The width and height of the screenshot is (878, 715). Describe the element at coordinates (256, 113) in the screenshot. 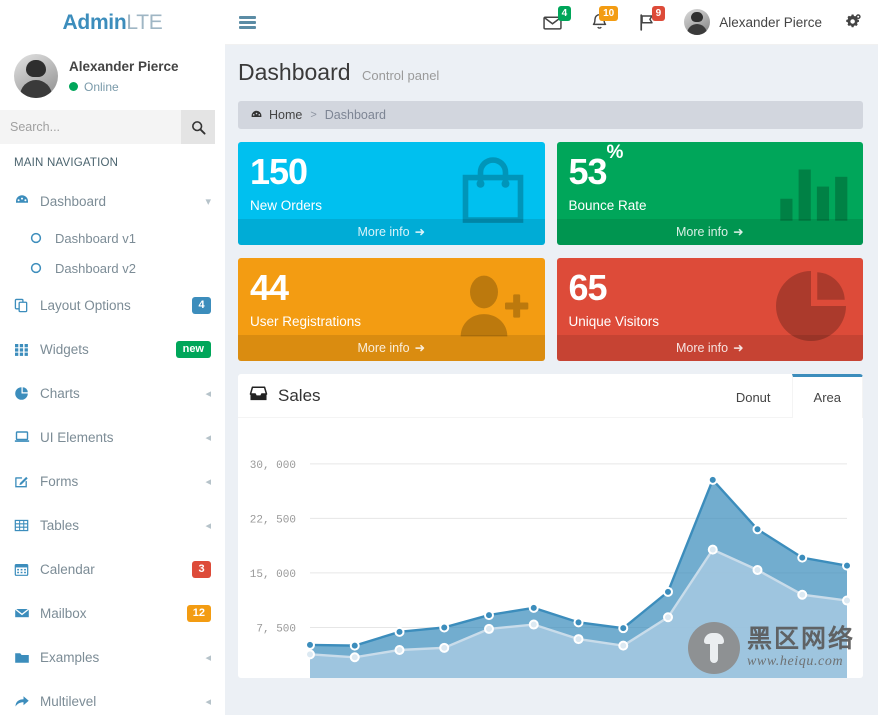

I see `dashboard-icon` at that location.